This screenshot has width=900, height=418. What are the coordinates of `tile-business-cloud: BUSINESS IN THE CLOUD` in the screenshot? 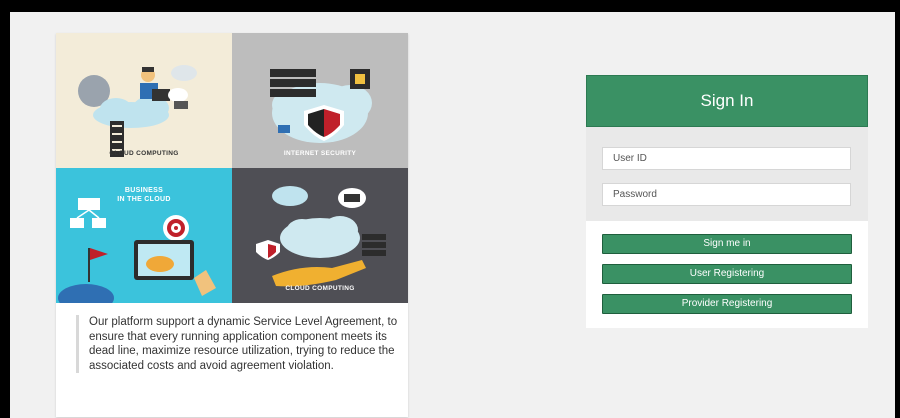 It's located at (144, 235).